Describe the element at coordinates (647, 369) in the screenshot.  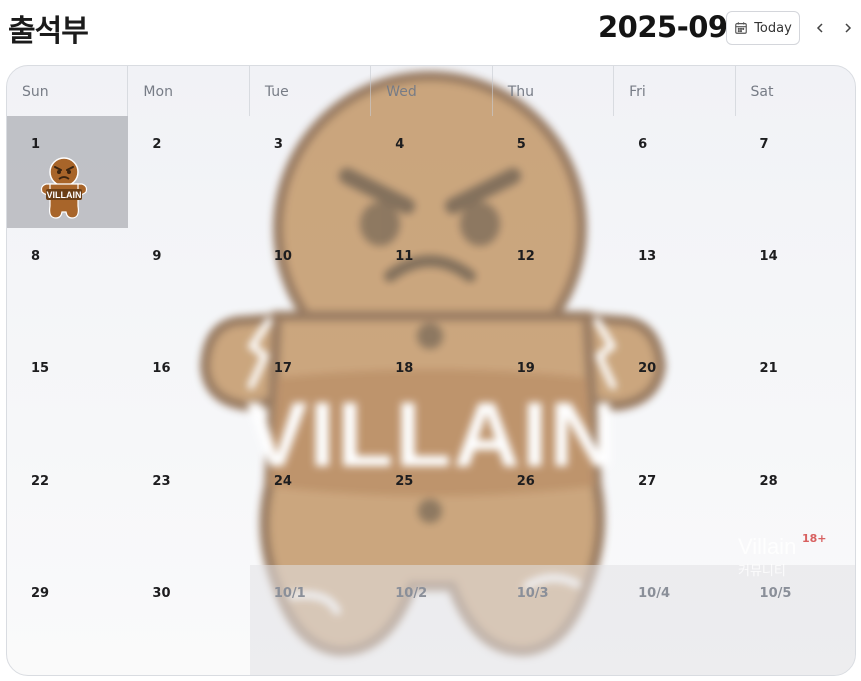
I see `day-number: 20` at that location.